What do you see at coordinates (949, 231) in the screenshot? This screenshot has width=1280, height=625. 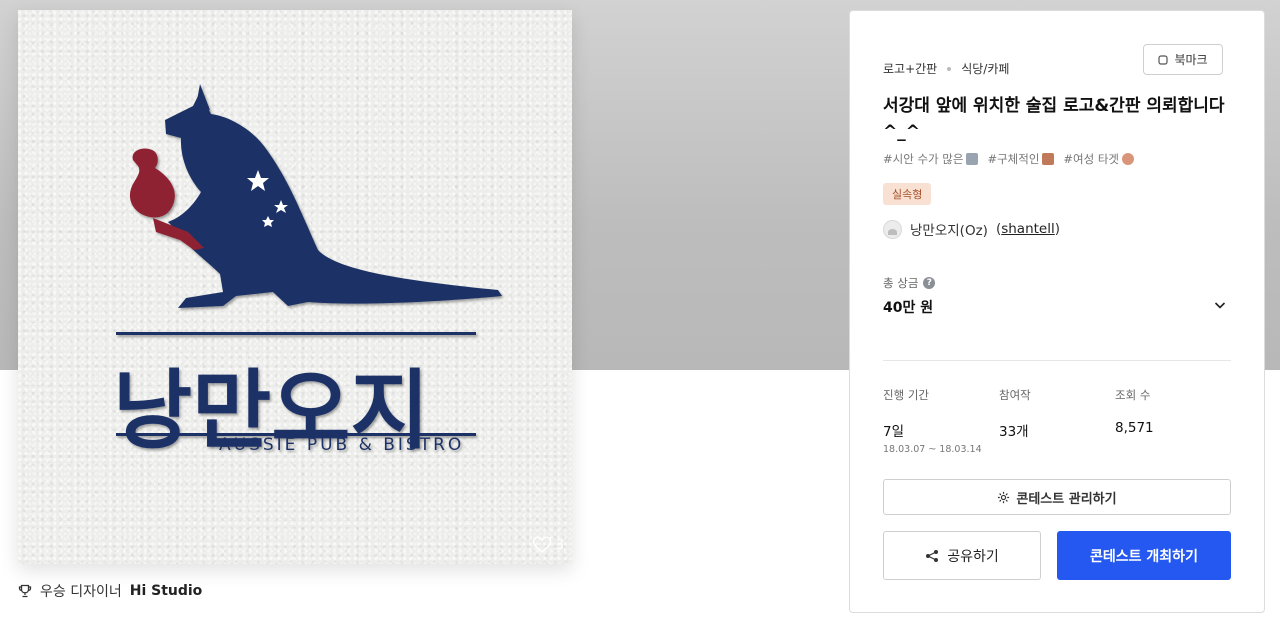 I see `host-name: 낭만오지(Oz)` at bounding box center [949, 231].